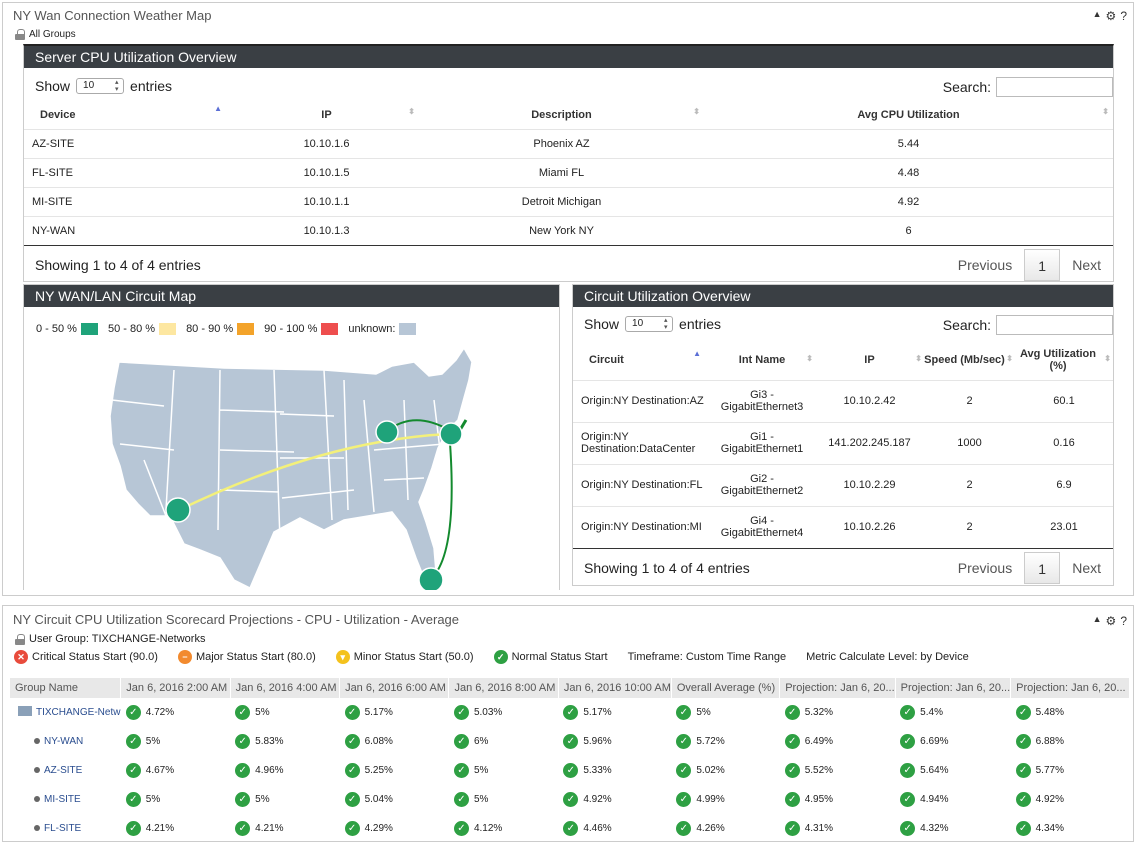 This screenshot has height=844, width=1138. I want to click on column-header: Jan 6, 2016 6:00 AM, so click(394, 688).